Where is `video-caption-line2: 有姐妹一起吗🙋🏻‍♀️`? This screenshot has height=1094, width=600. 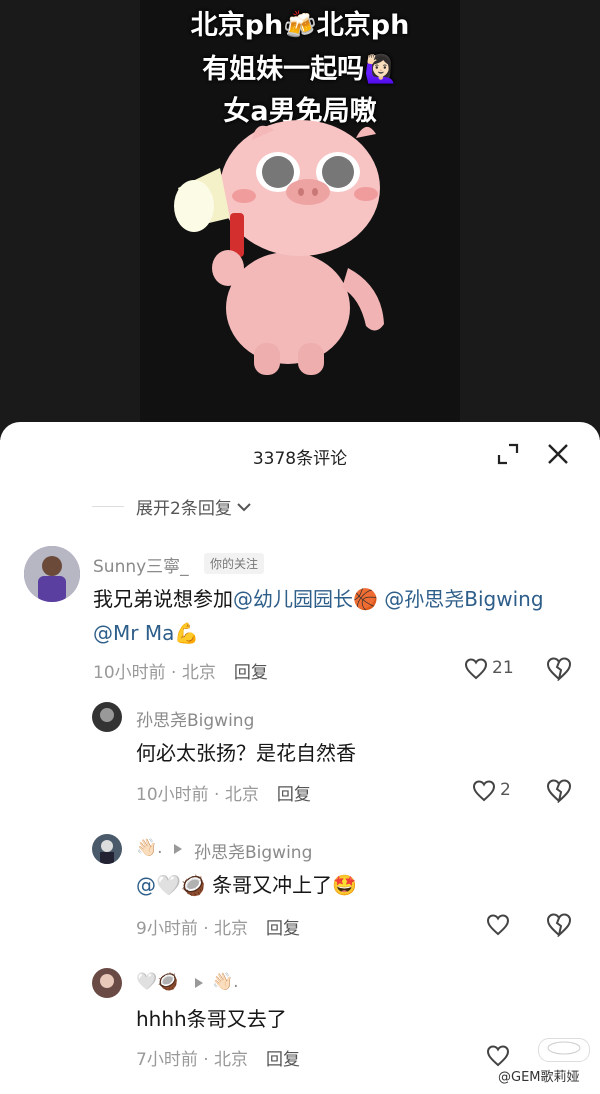 video-caption-line2: 有姐妹一起吗🙋🏻‍♀️ is located at coordinates (300, 69).